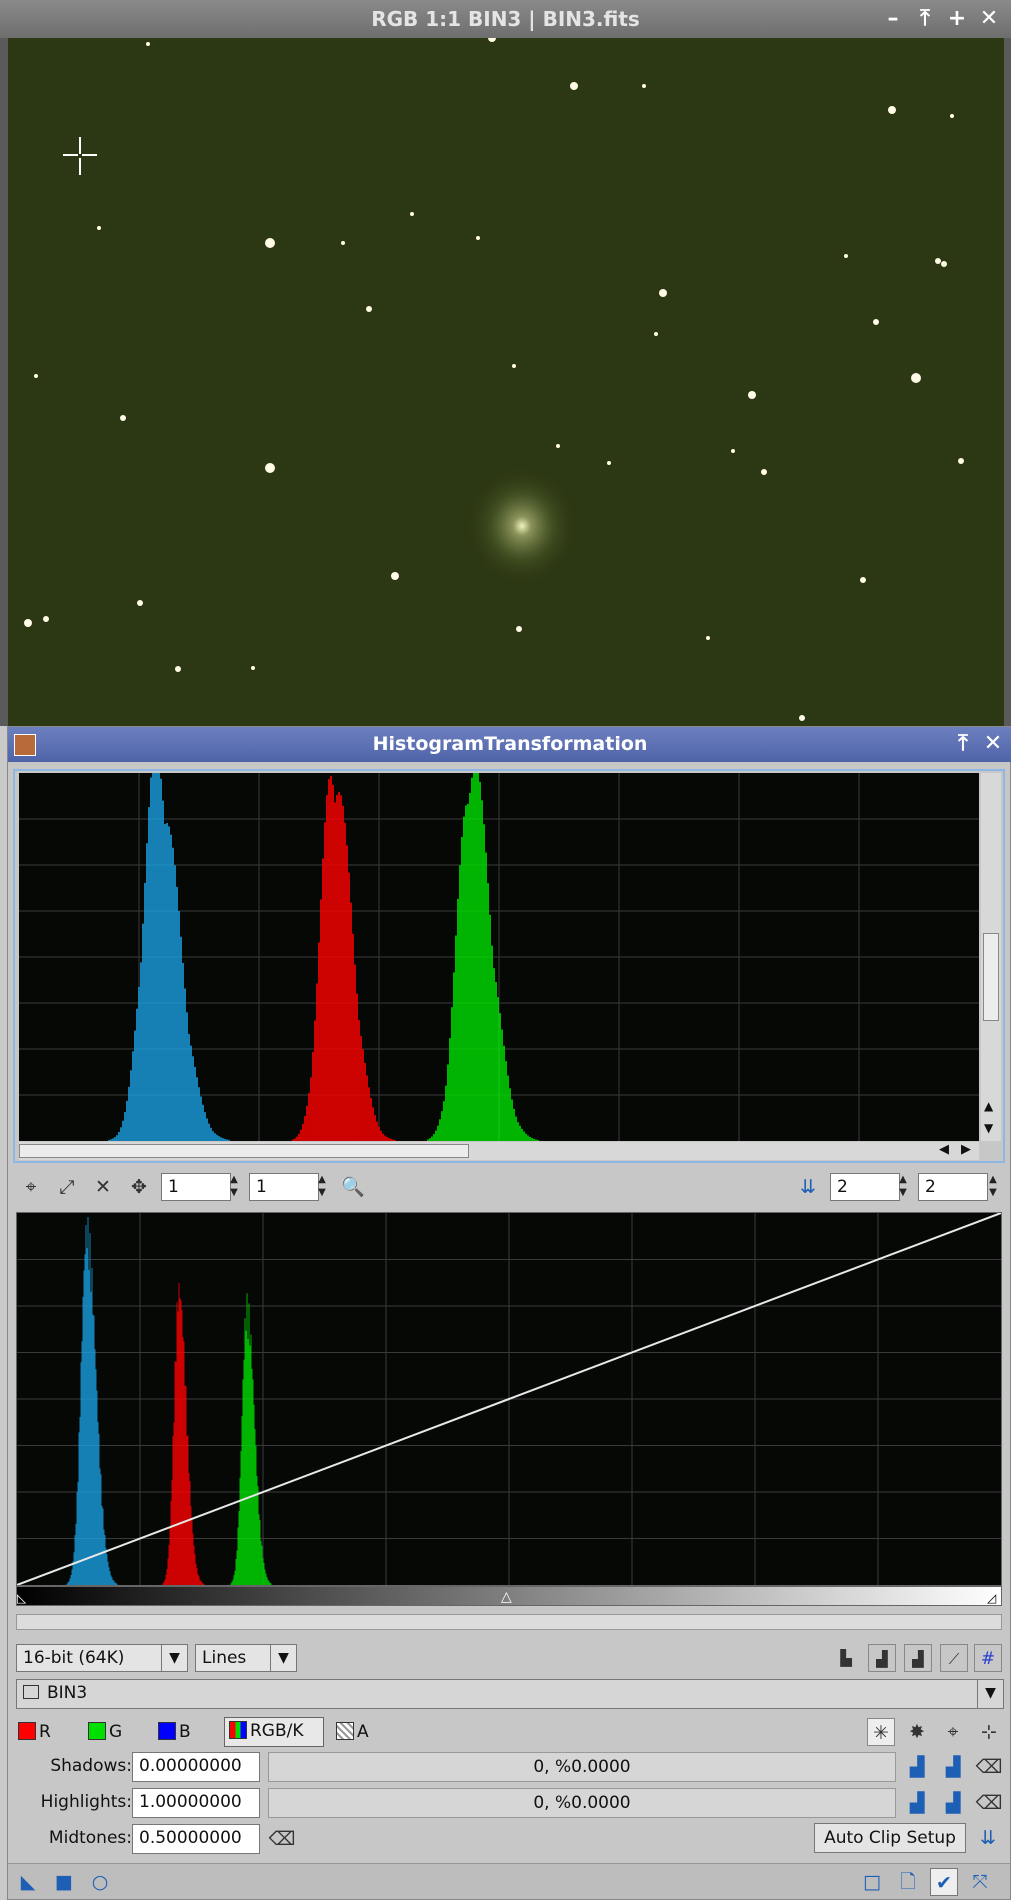 The width and height of the screenshot is (1011, 1900). I want to click on reset-all-icon: ⊹, so click(989, 1732).